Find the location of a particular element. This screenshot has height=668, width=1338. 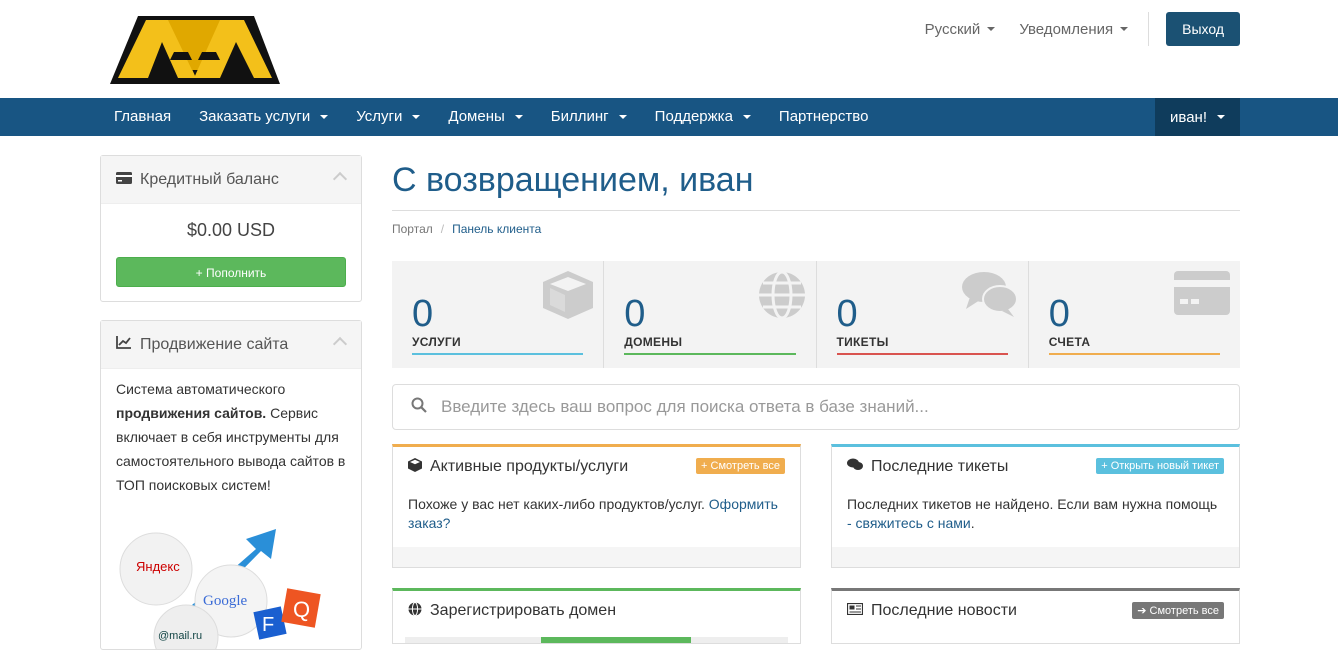

open-ticket-button: + Открыть новый тикет is located at coordinates (1160, 466).